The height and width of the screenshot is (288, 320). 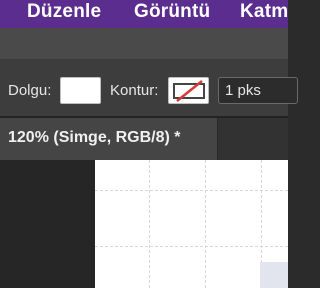 I want to click on menu-view: Görüntü, so click(x=172, y=14).